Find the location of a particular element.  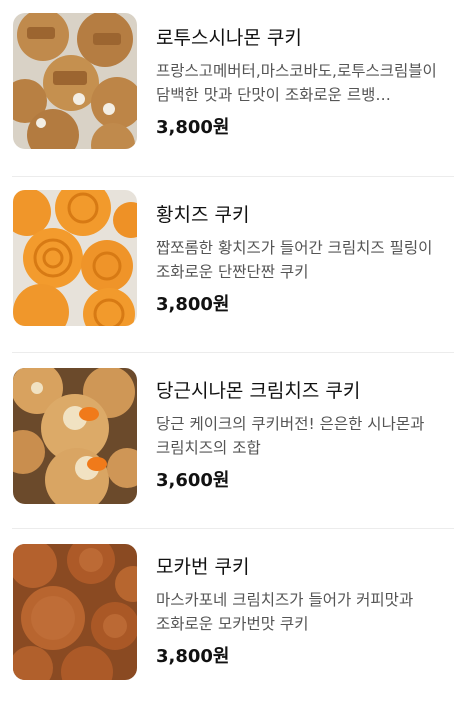

yellow-cheese-cookie-photo is located at coordinates (75, 258).